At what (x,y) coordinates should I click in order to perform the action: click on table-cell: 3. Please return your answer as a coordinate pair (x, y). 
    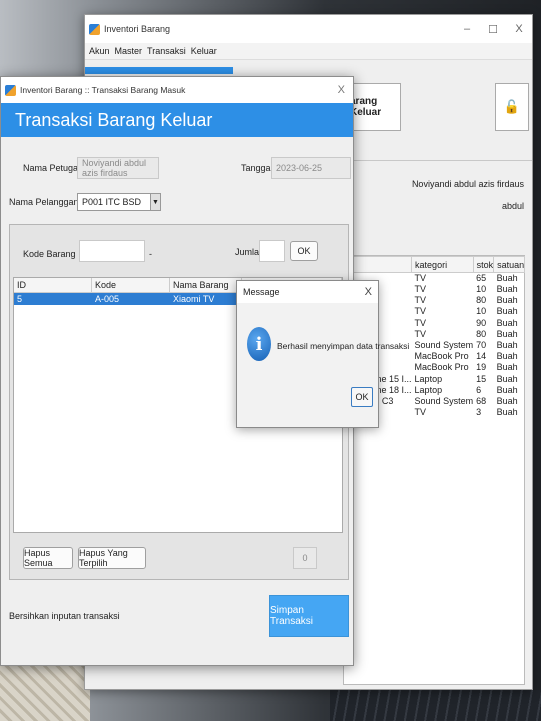
    Looking at the image, I should click on (479, 412).